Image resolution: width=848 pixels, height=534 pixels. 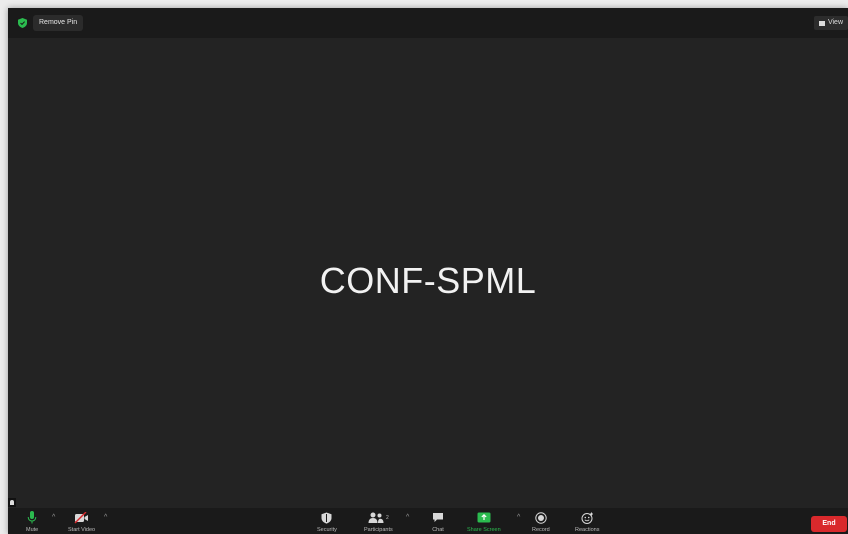 What do you see at coordinates (428, 23) in the screenshot?
I see `top-bar: Remove Pin View` at bounding box center [428, 23].